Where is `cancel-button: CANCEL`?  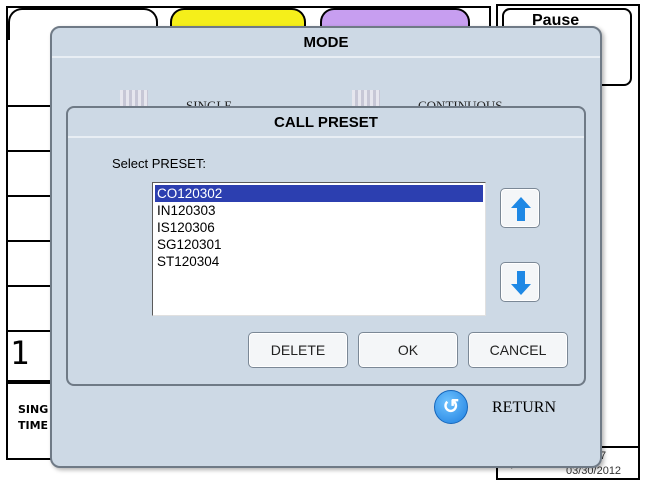 cancel-button: CANCEL is located at coordinates (518, 350).